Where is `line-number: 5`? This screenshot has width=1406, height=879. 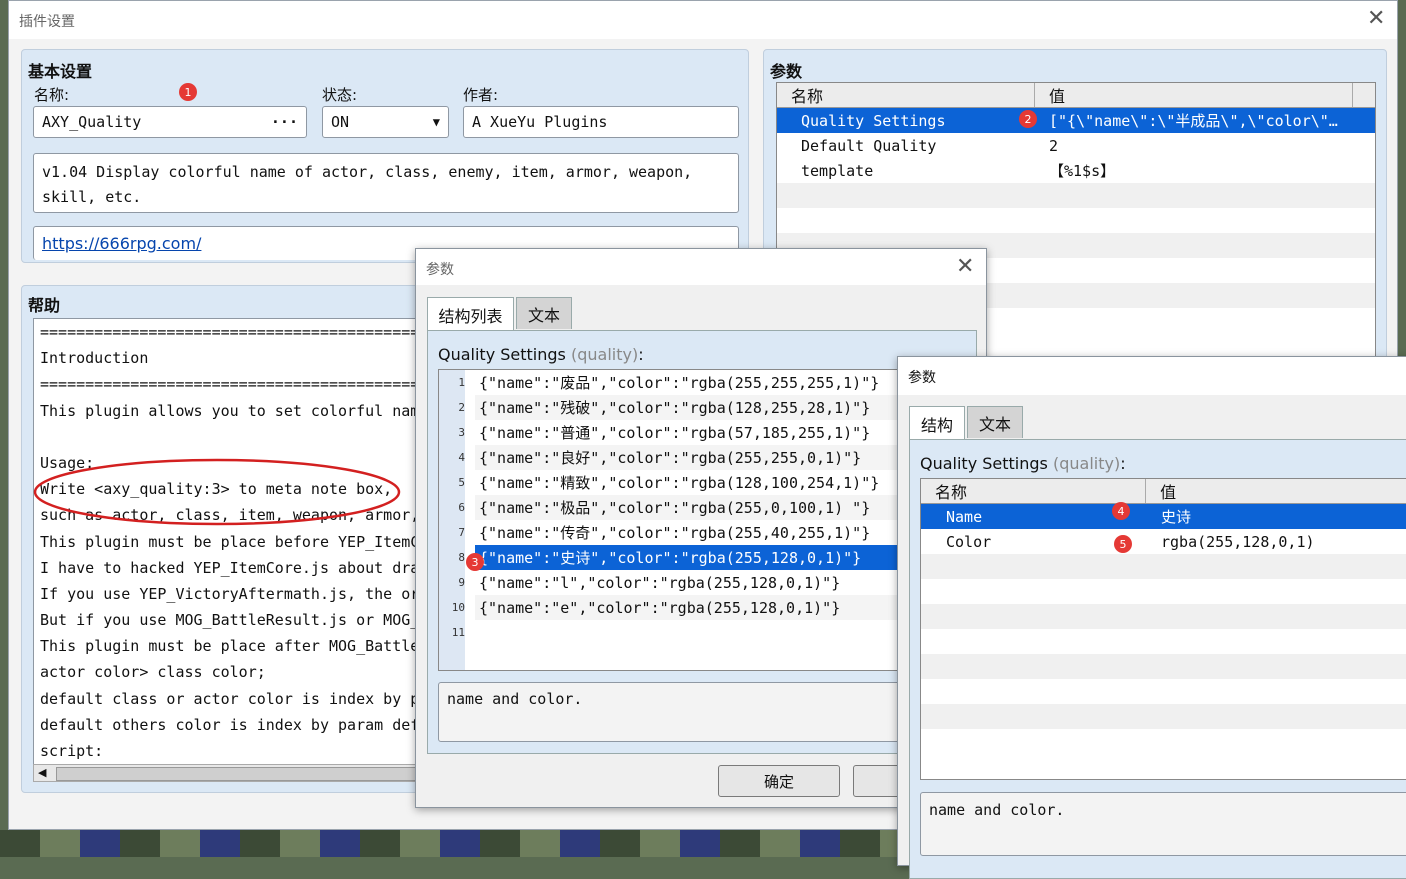 line-number: 5 is located at coordinates (461, 482).